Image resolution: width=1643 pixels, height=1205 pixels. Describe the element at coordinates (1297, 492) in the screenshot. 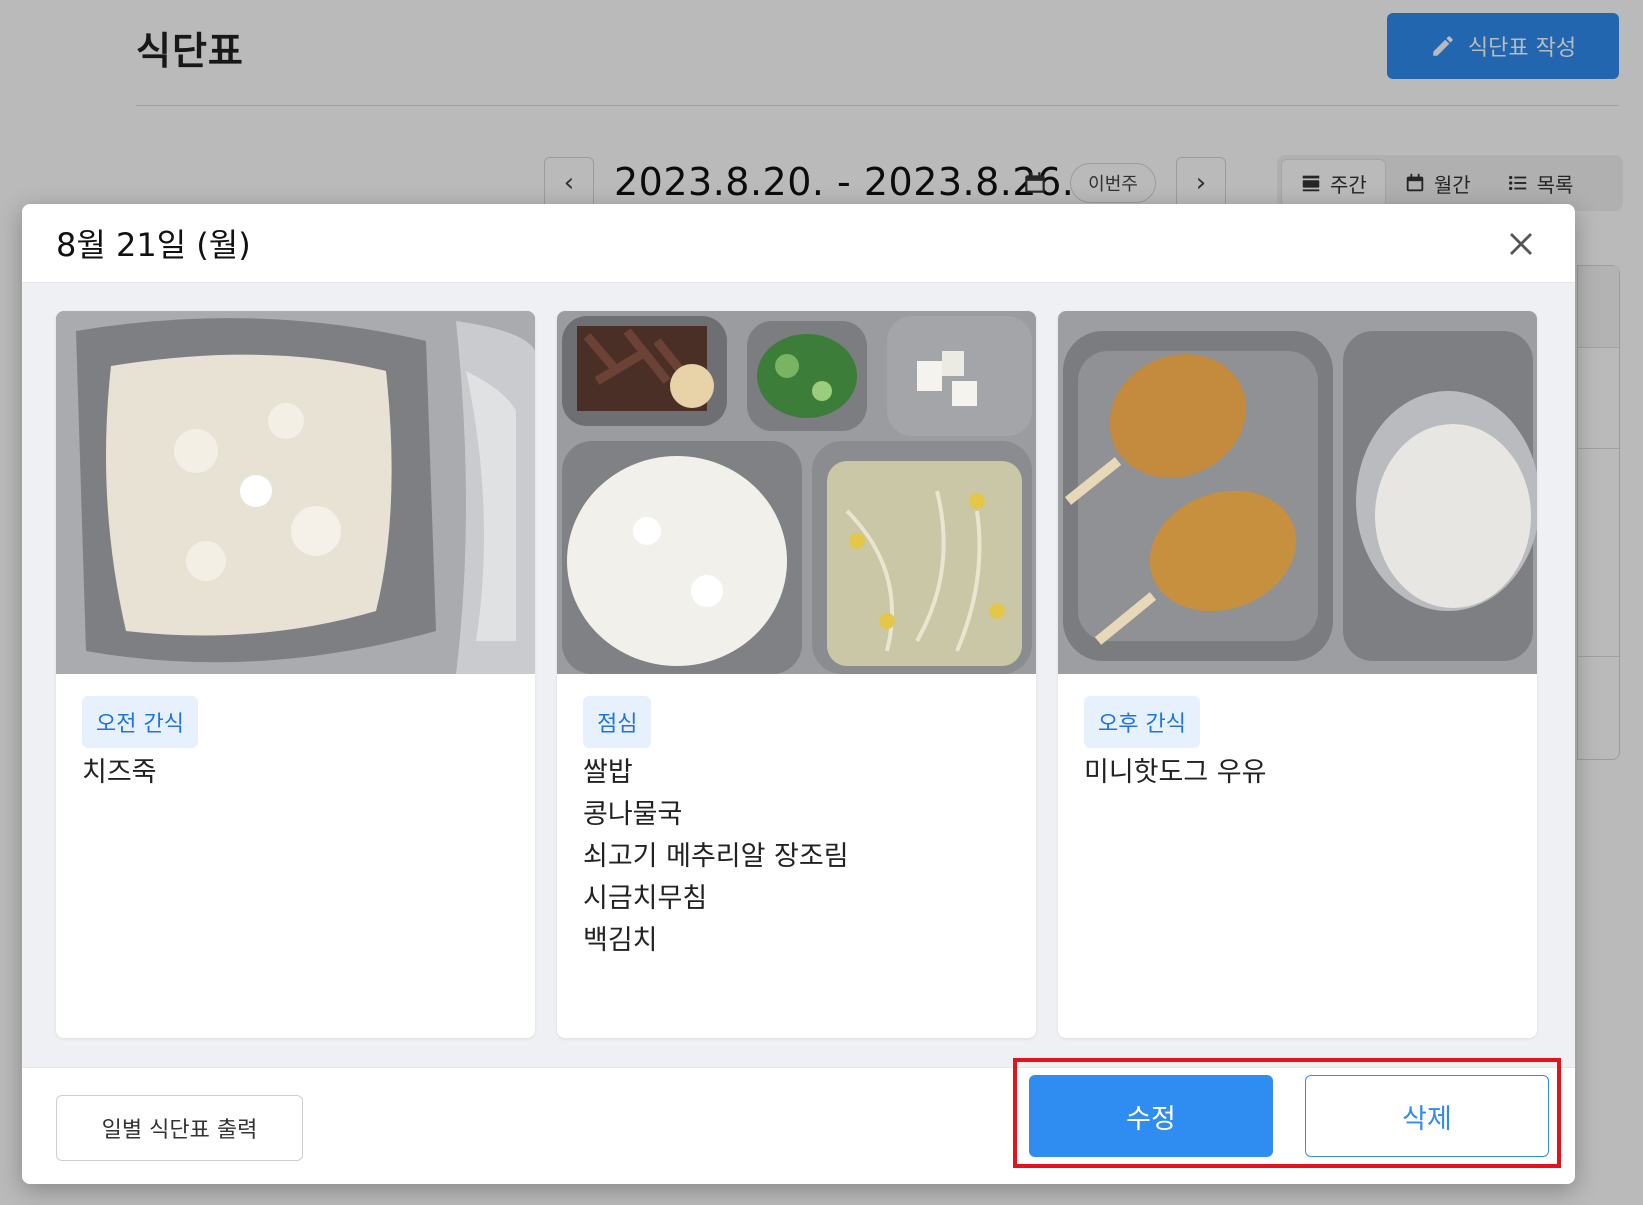

I see `hotdog-milk-photo` at that location.